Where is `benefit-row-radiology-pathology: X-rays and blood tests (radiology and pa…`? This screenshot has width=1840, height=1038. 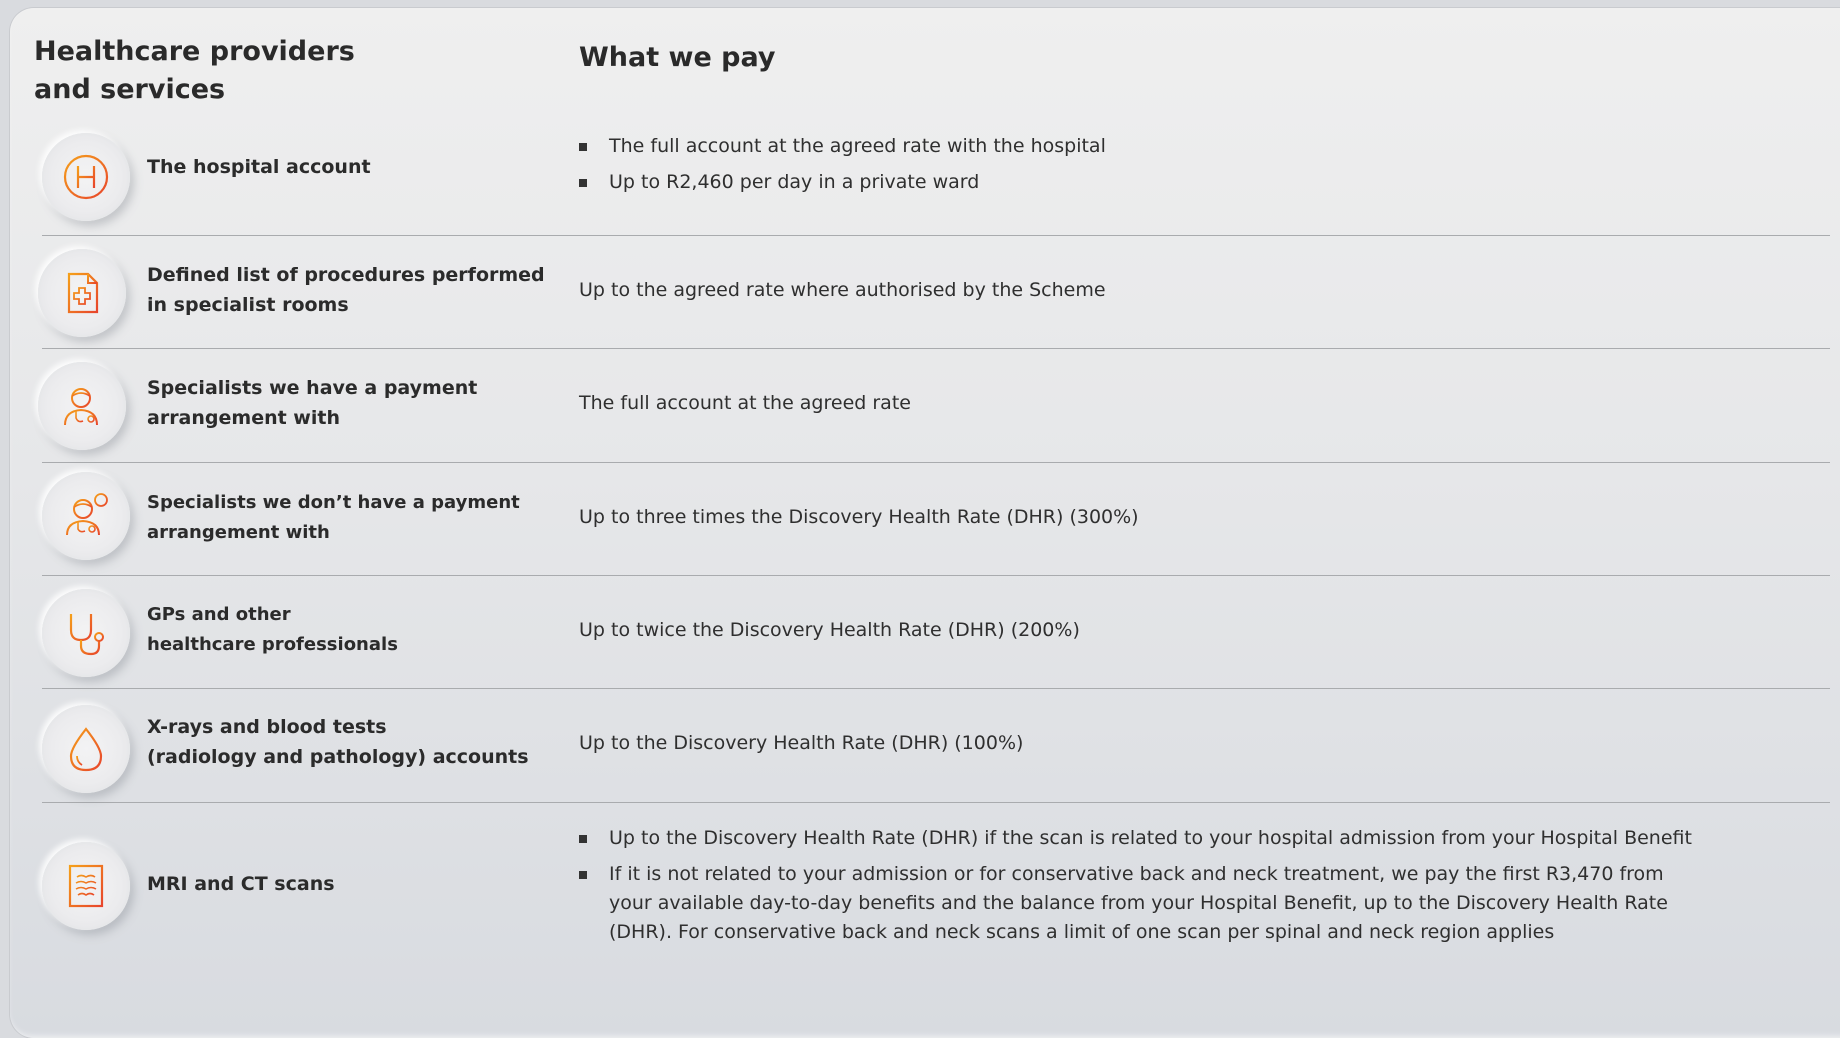
benefit-row-radiology-pathology: X-rays and blood tests (radiology and pa… is located at coordinates (936, 745).